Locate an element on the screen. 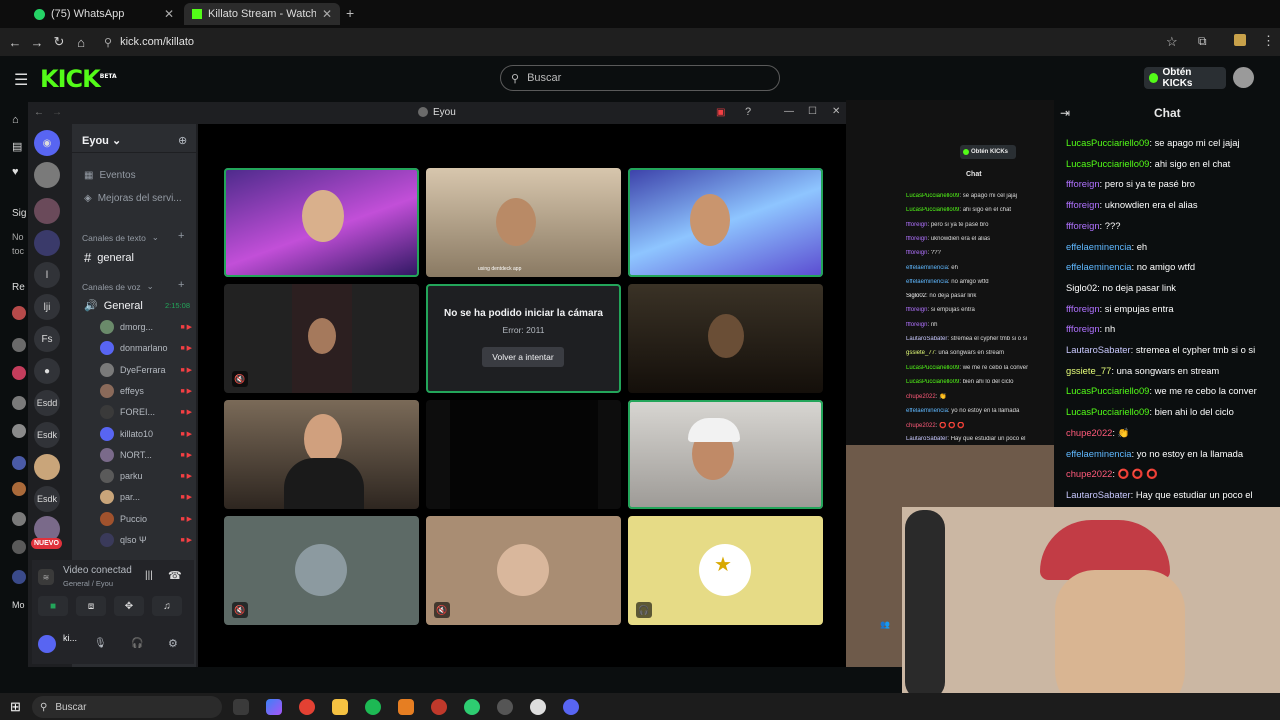 The width and height of the screenshot is (1280, 720). invite-people-icon: ⊕ is located at coordinates (182, 140).